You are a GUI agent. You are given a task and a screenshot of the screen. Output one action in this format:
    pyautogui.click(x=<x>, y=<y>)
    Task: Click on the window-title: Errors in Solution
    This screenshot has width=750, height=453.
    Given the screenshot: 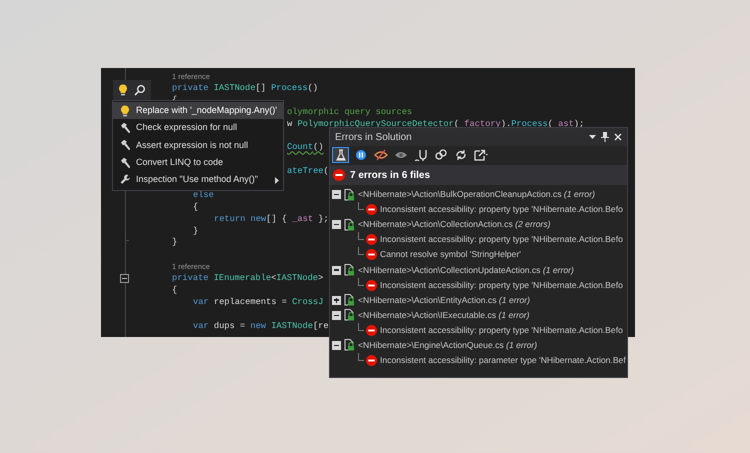 What is the action you would take?
    pyautogui.click(x=373, y=137)
    